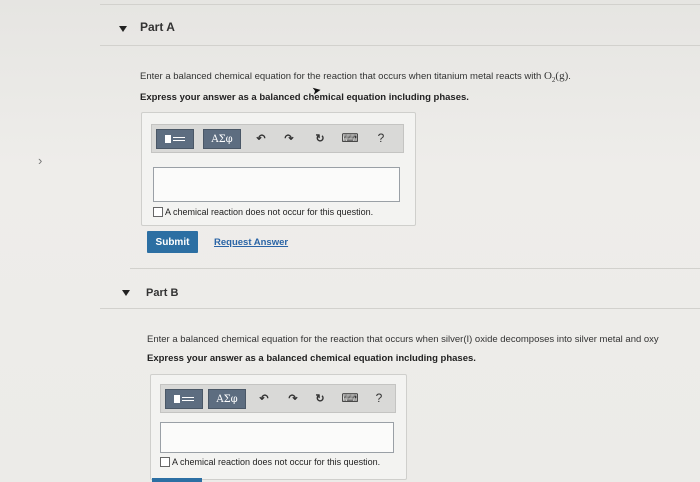 The width and height of the screenshot is (700, 482). Describe the element at coordinates (276, 184) in the screenshot. I see `part-a-answer-input` at that location.